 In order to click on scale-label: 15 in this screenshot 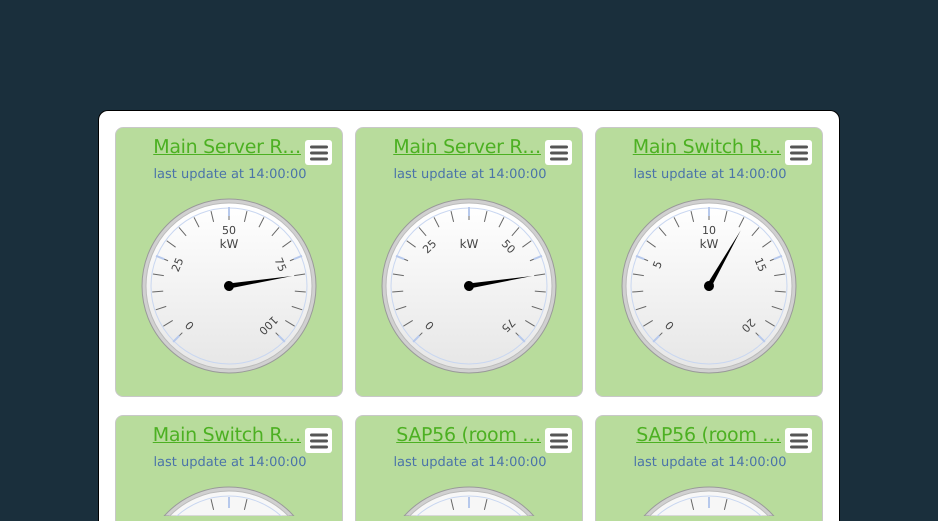, I will do `click(760, 265)`.